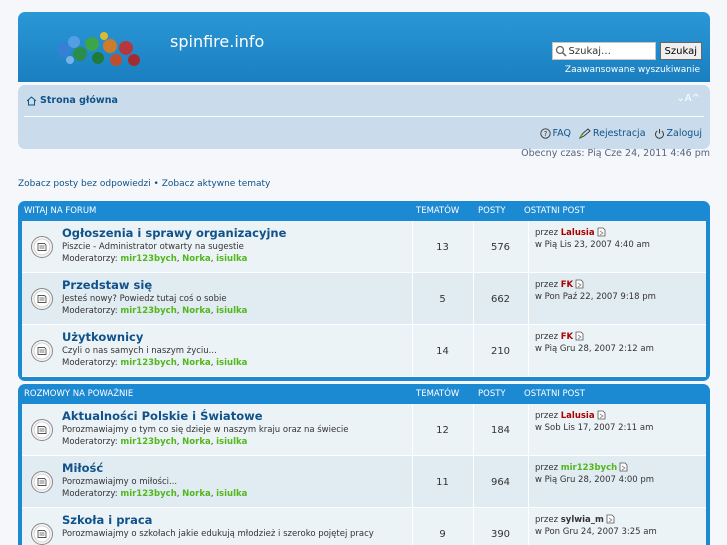  Describe the element at coordinates (584, 133) in the screenshot. I see `register-icon` at that location.